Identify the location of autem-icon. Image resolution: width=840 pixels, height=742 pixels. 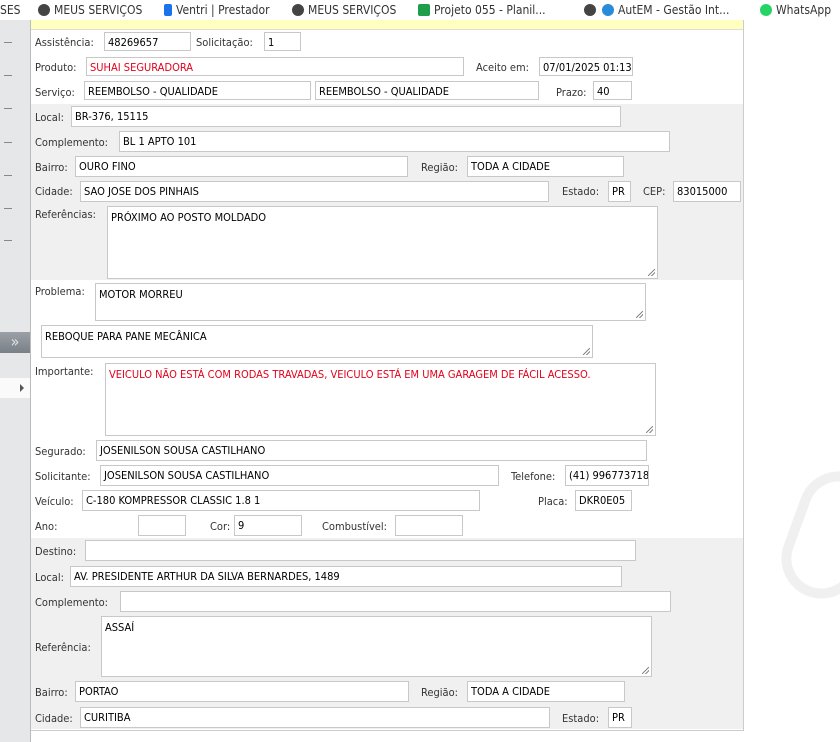
(608, 10).